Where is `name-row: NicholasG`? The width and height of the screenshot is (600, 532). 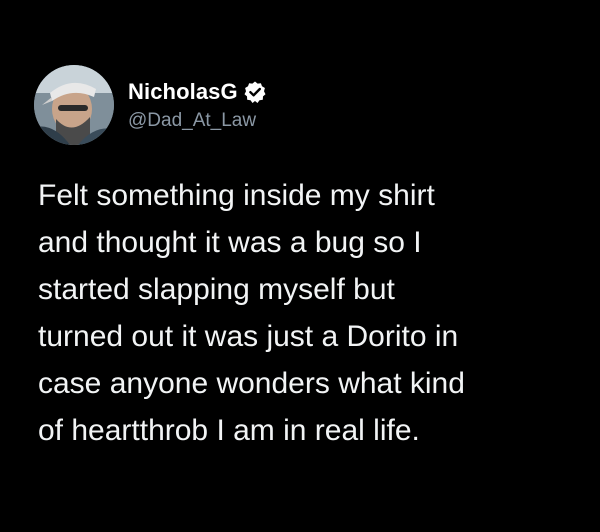
name-row: NicholasG is located at coordinates (197, 92).